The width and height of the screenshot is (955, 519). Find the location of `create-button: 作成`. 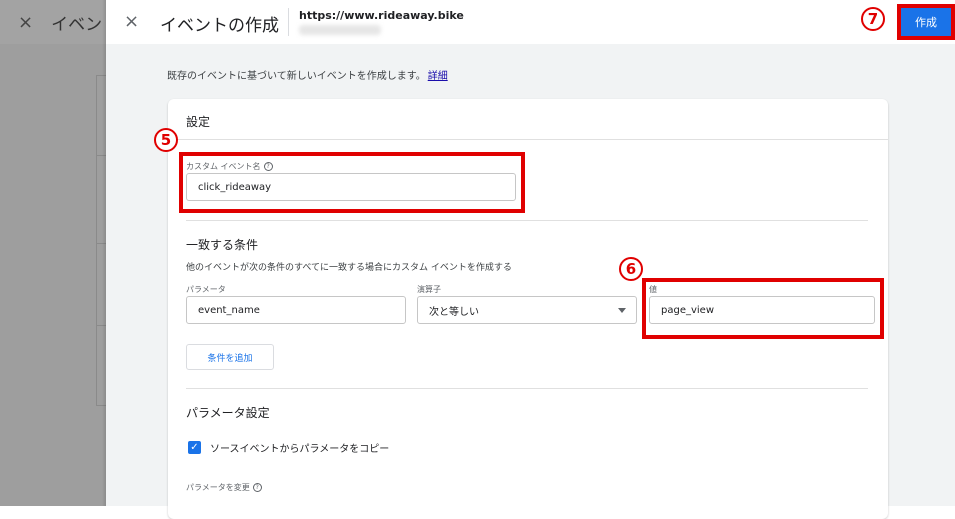

create-button: 作成 is located at coordinates (926, 22).